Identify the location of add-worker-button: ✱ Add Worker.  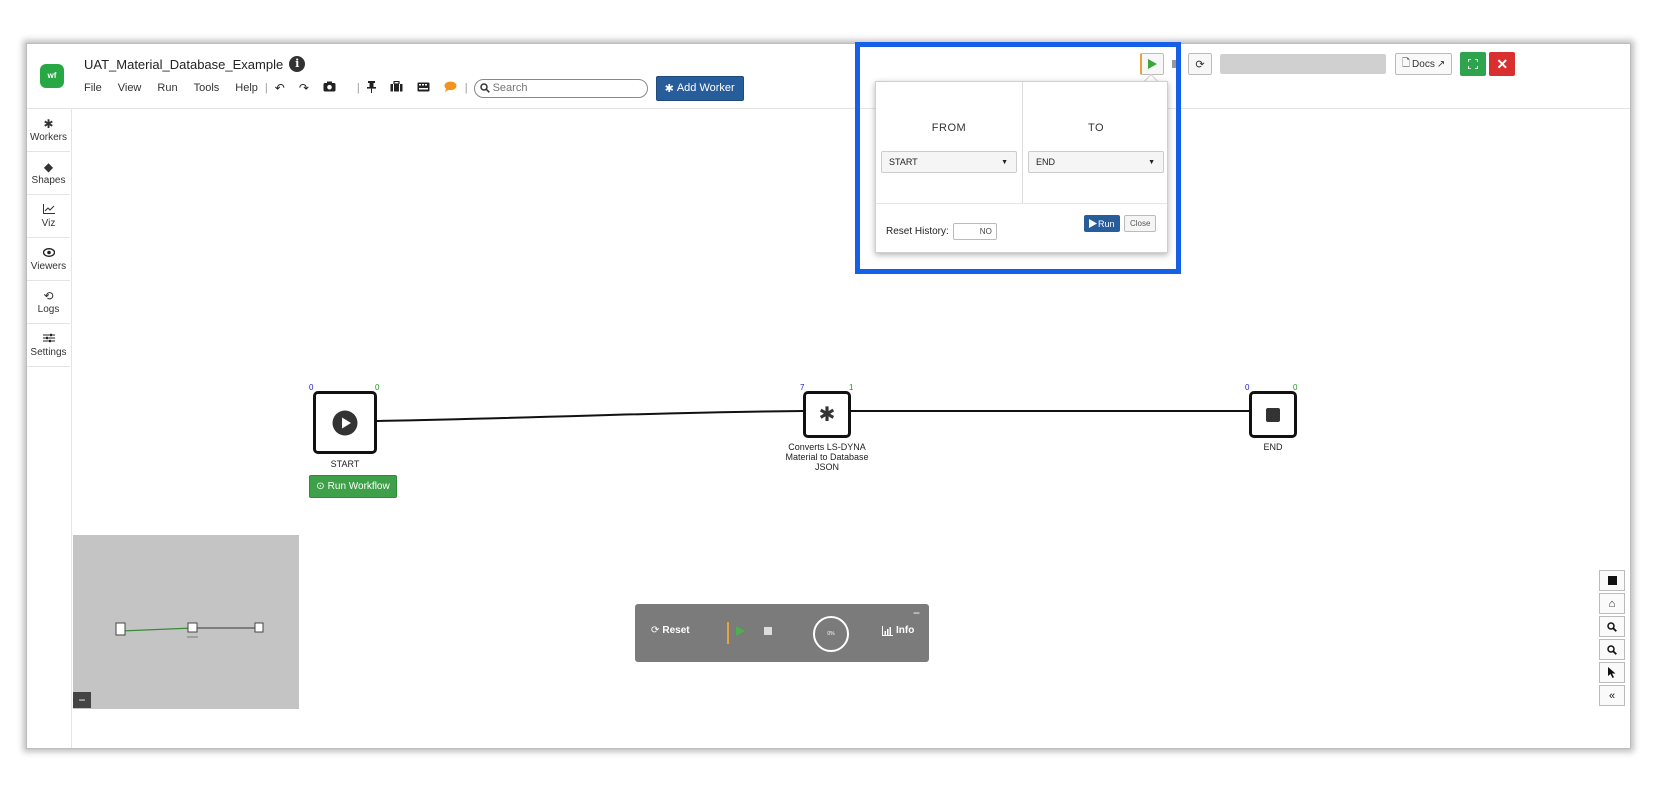
(699, 88).